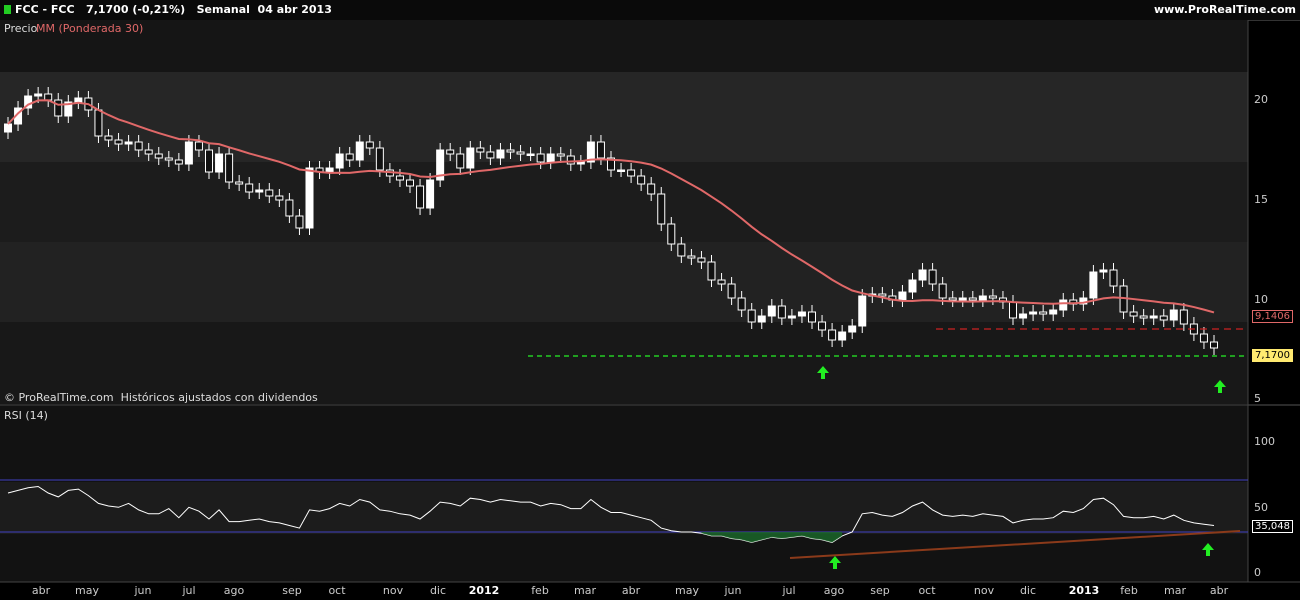 This screenshot has width=1300, height=600. What do you see at coordinates (624, 508) in the screenshot?
I see `rsi-mid-band` at bounding box center [624, 508].